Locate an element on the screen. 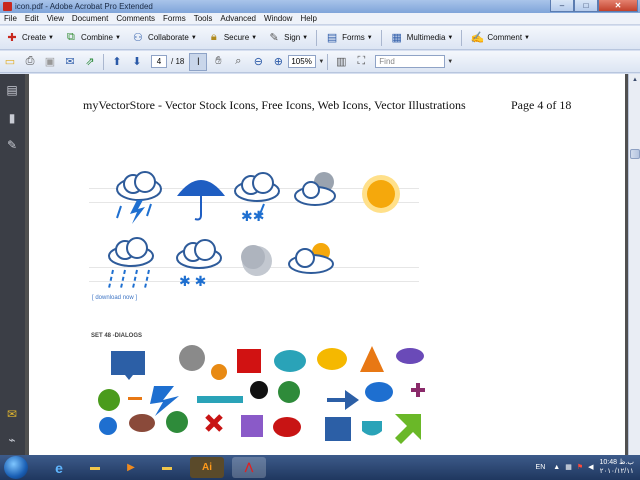 This screenshot has height=480, width=640. clock: 10:48 ب.ظ ۲۰۱۰/۱۲/۱۱ is located at coordinates (617, 467).